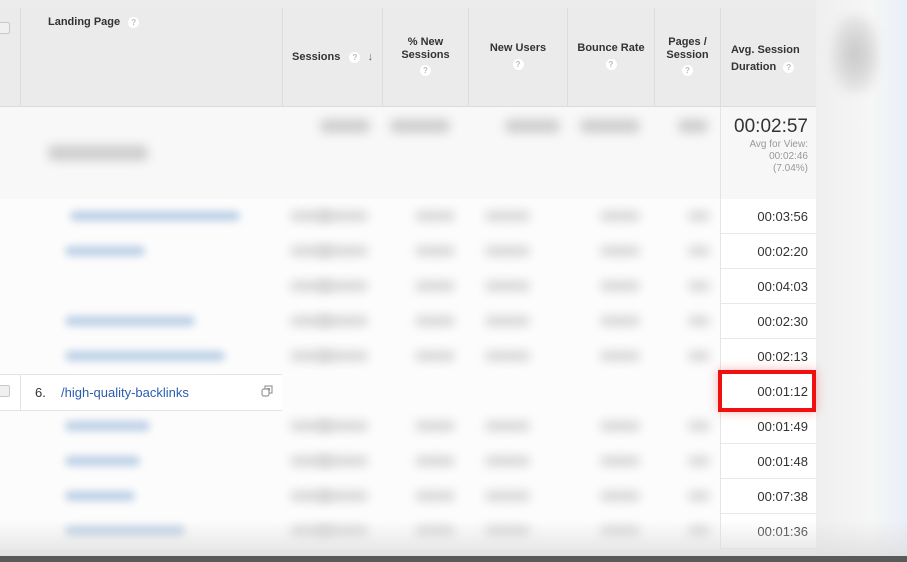  Describe the element at coordinates (788, 156) in the screenshot. I see `avg-for-view-value: 00:02:46` at that location.